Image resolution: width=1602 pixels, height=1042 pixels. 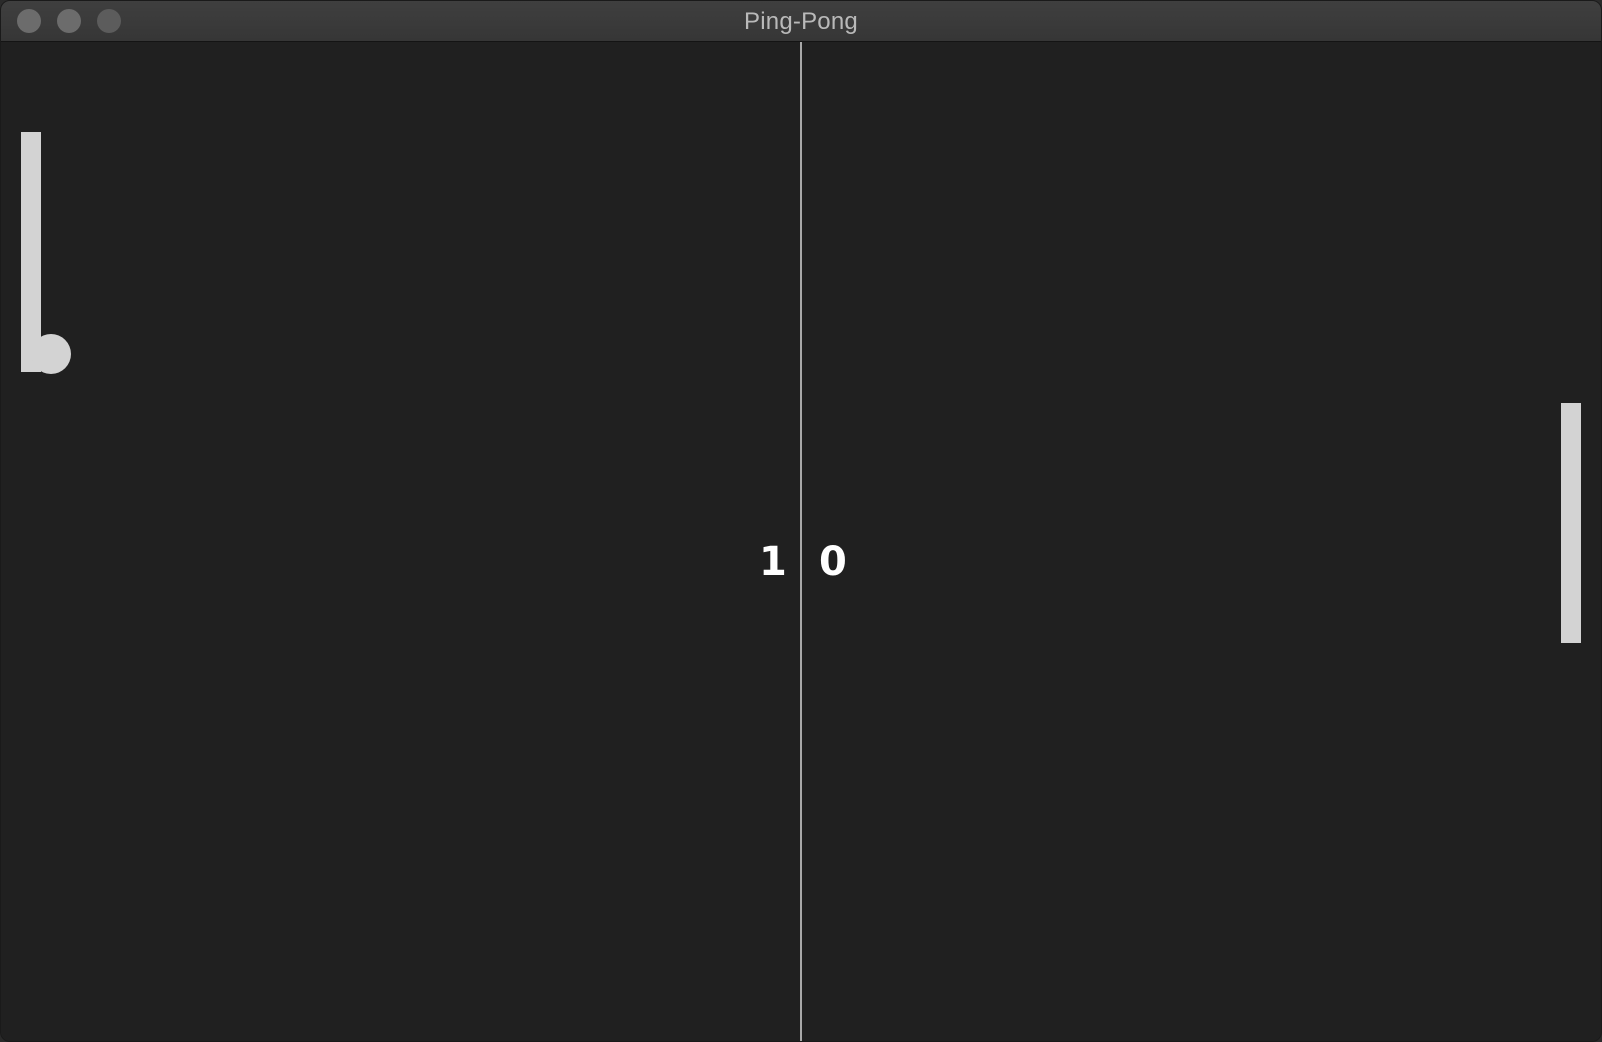 What do you see at coordinates (833, 562) in the screenshot?
I see `right-player-score: 0` at bounding box center [833, 562].